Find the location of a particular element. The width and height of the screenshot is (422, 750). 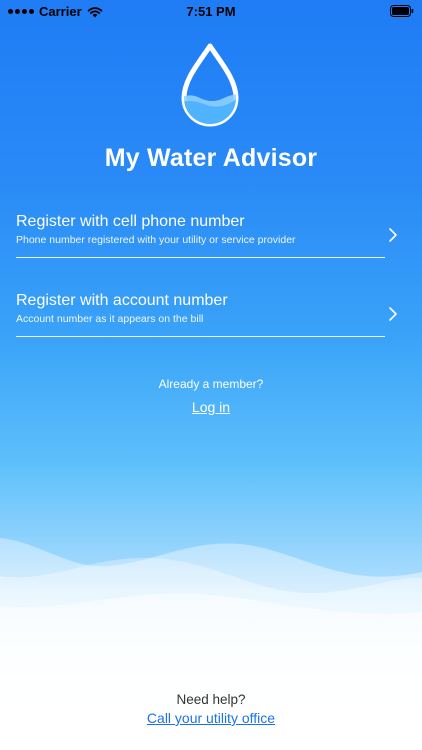

call-container: Call your utility office is located at coordinates (211, 719).